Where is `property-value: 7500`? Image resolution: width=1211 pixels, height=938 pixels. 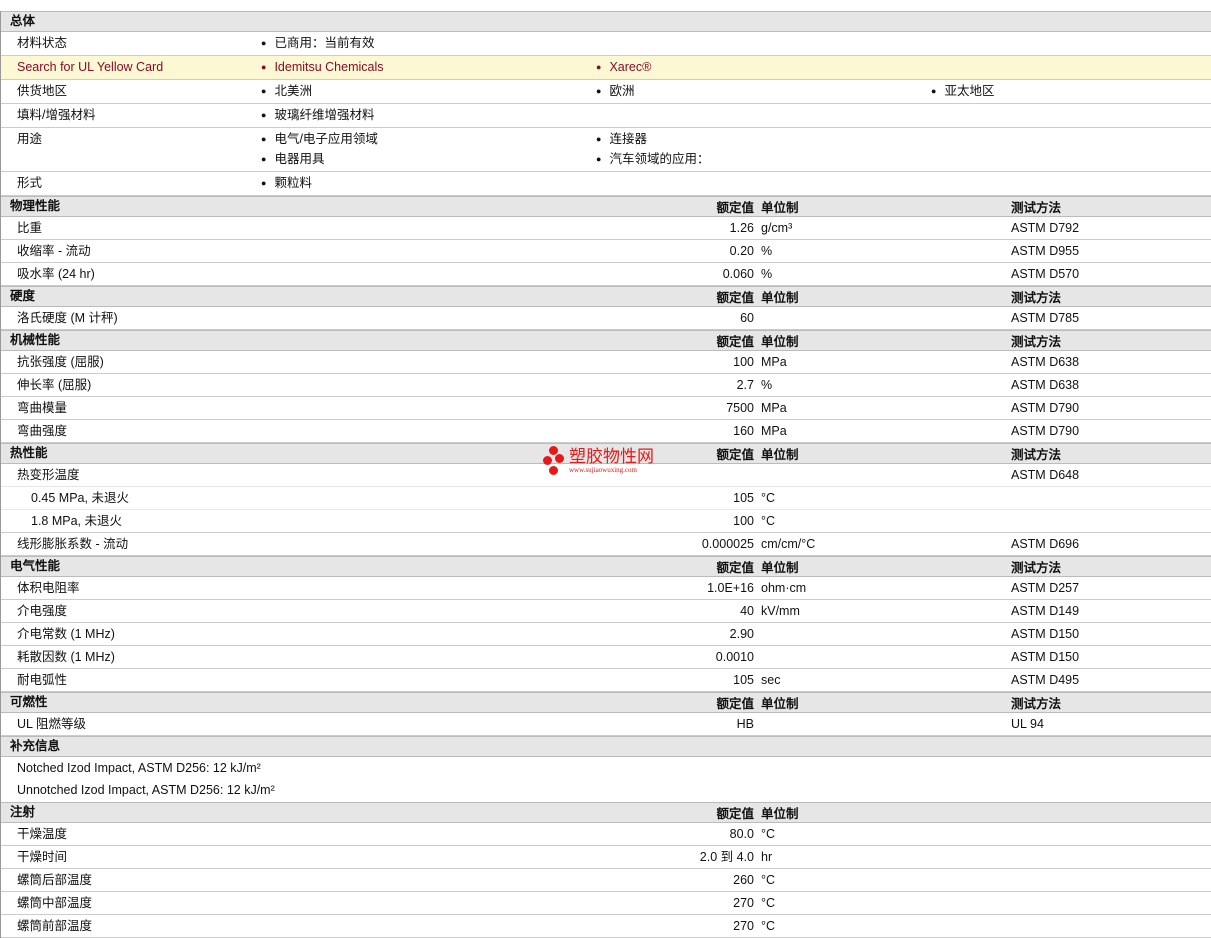 property-value: 7500 is located at coordinates (740, 408).